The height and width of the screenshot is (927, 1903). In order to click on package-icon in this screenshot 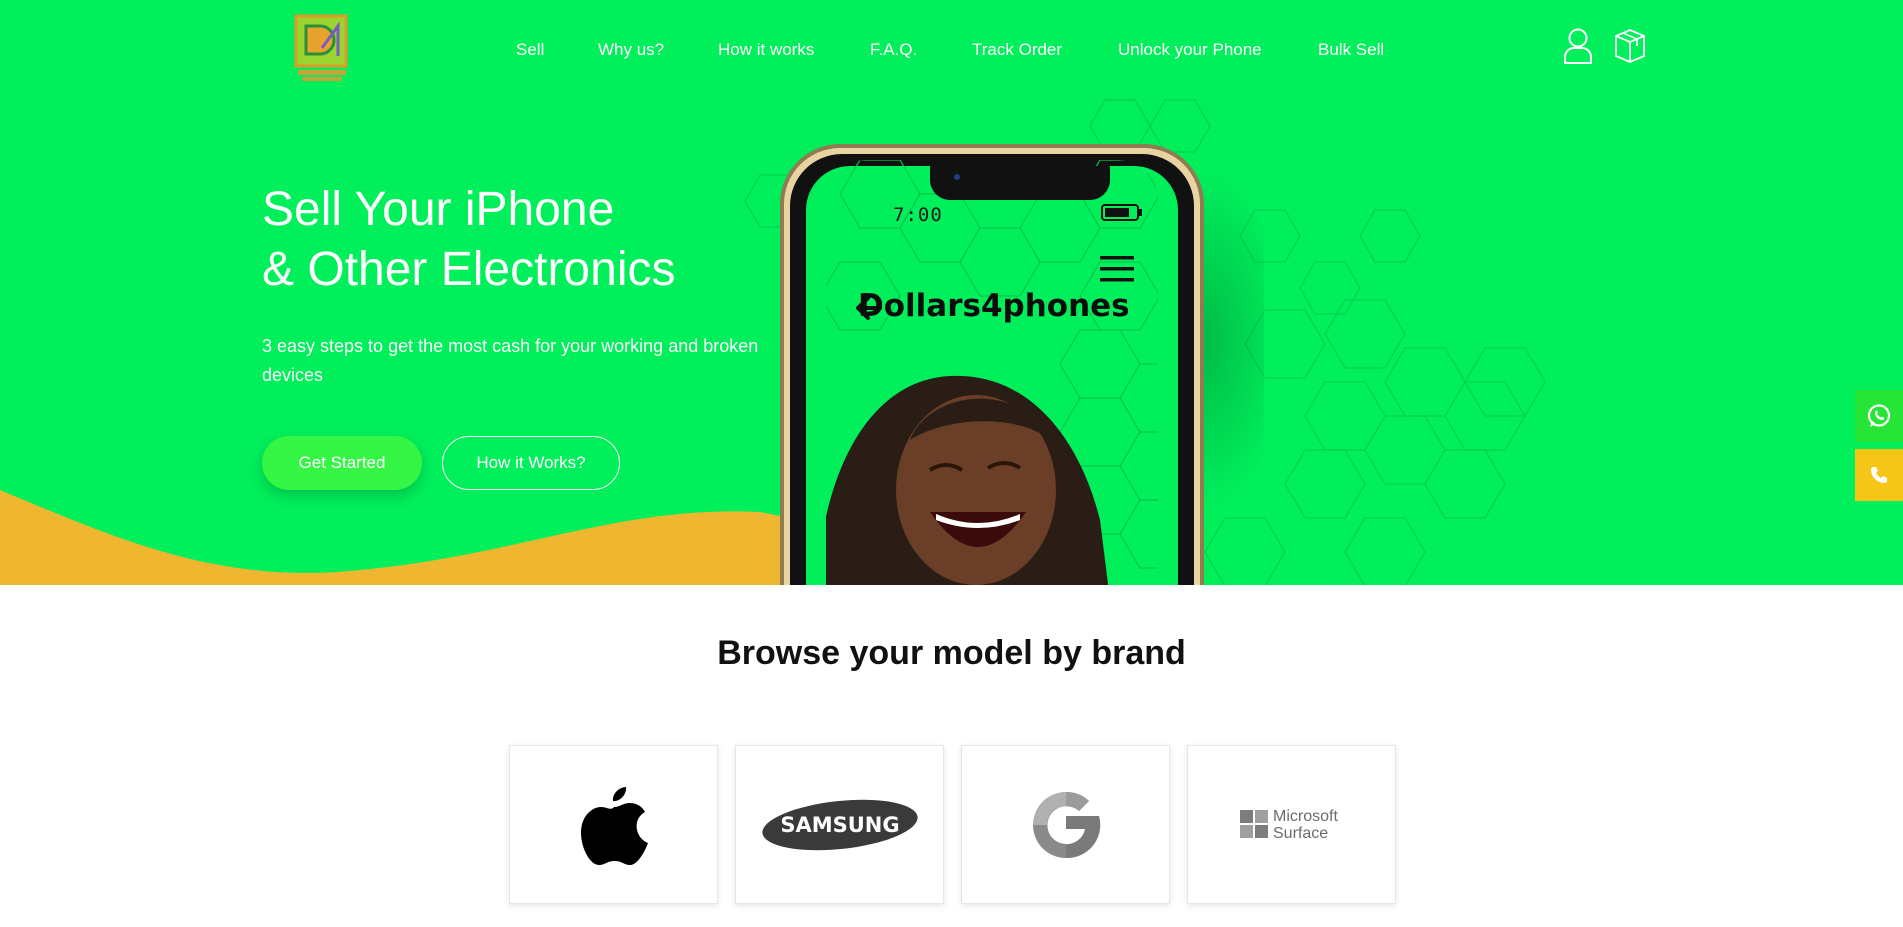, I will do `click(1630, 46)`.